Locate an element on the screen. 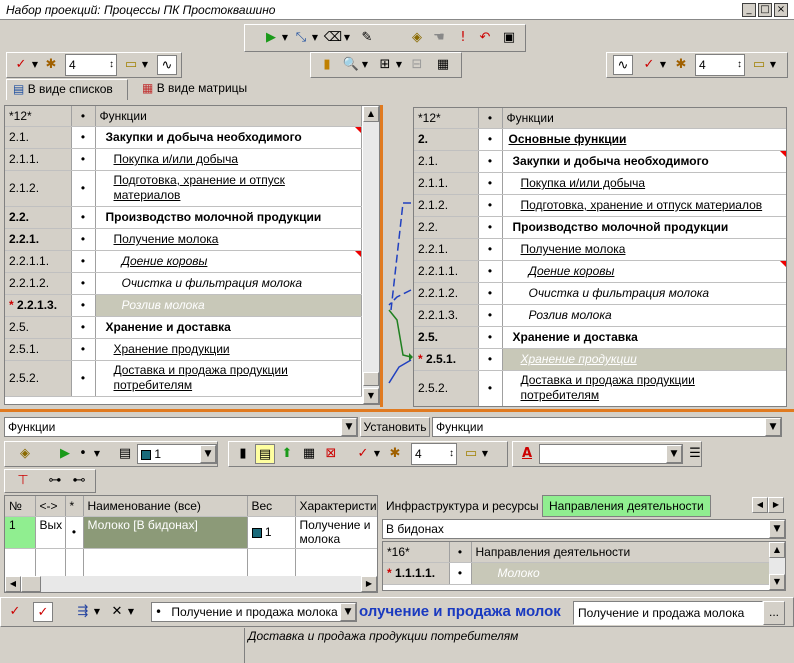  col-weight: Вес is located at coordinates (271, 506).